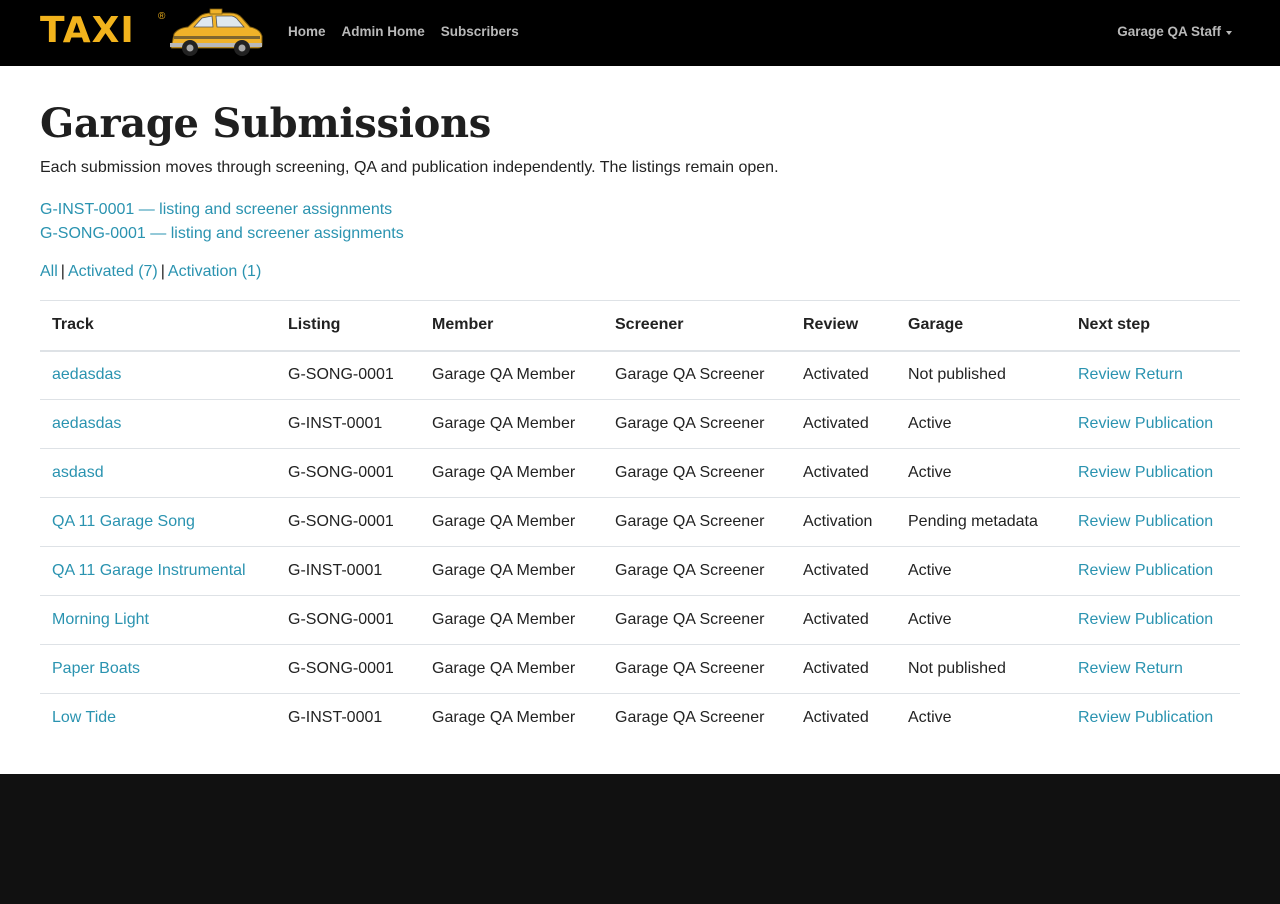  I want to click on nav-subscribers-link: Subscribers, so click(480, 33).